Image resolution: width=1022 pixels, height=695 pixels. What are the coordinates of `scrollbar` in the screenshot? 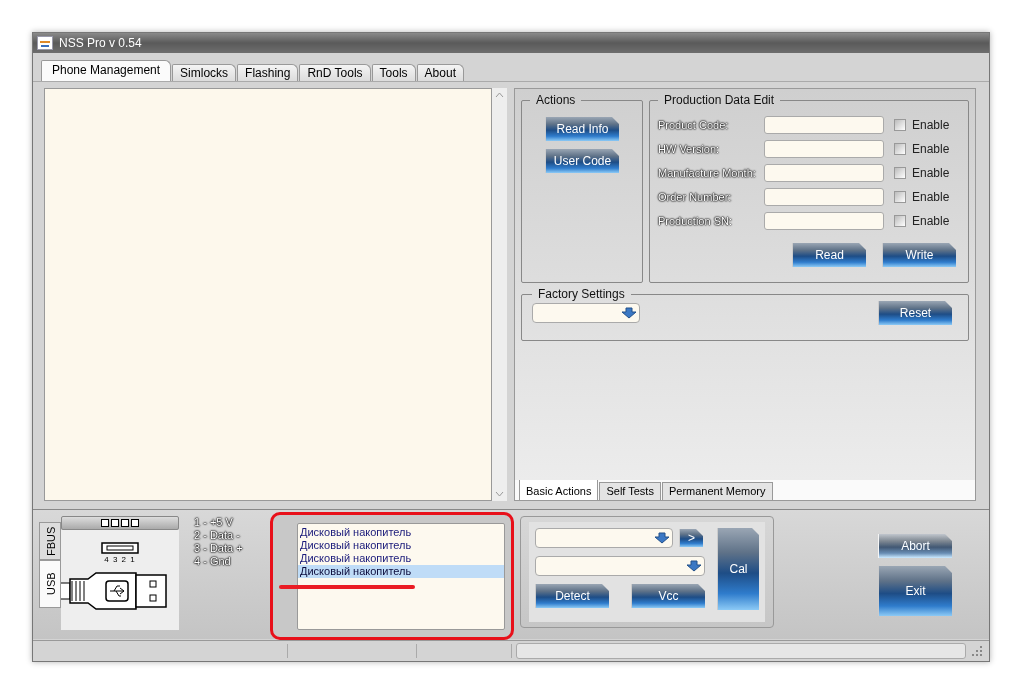 It's located at (499, 294).